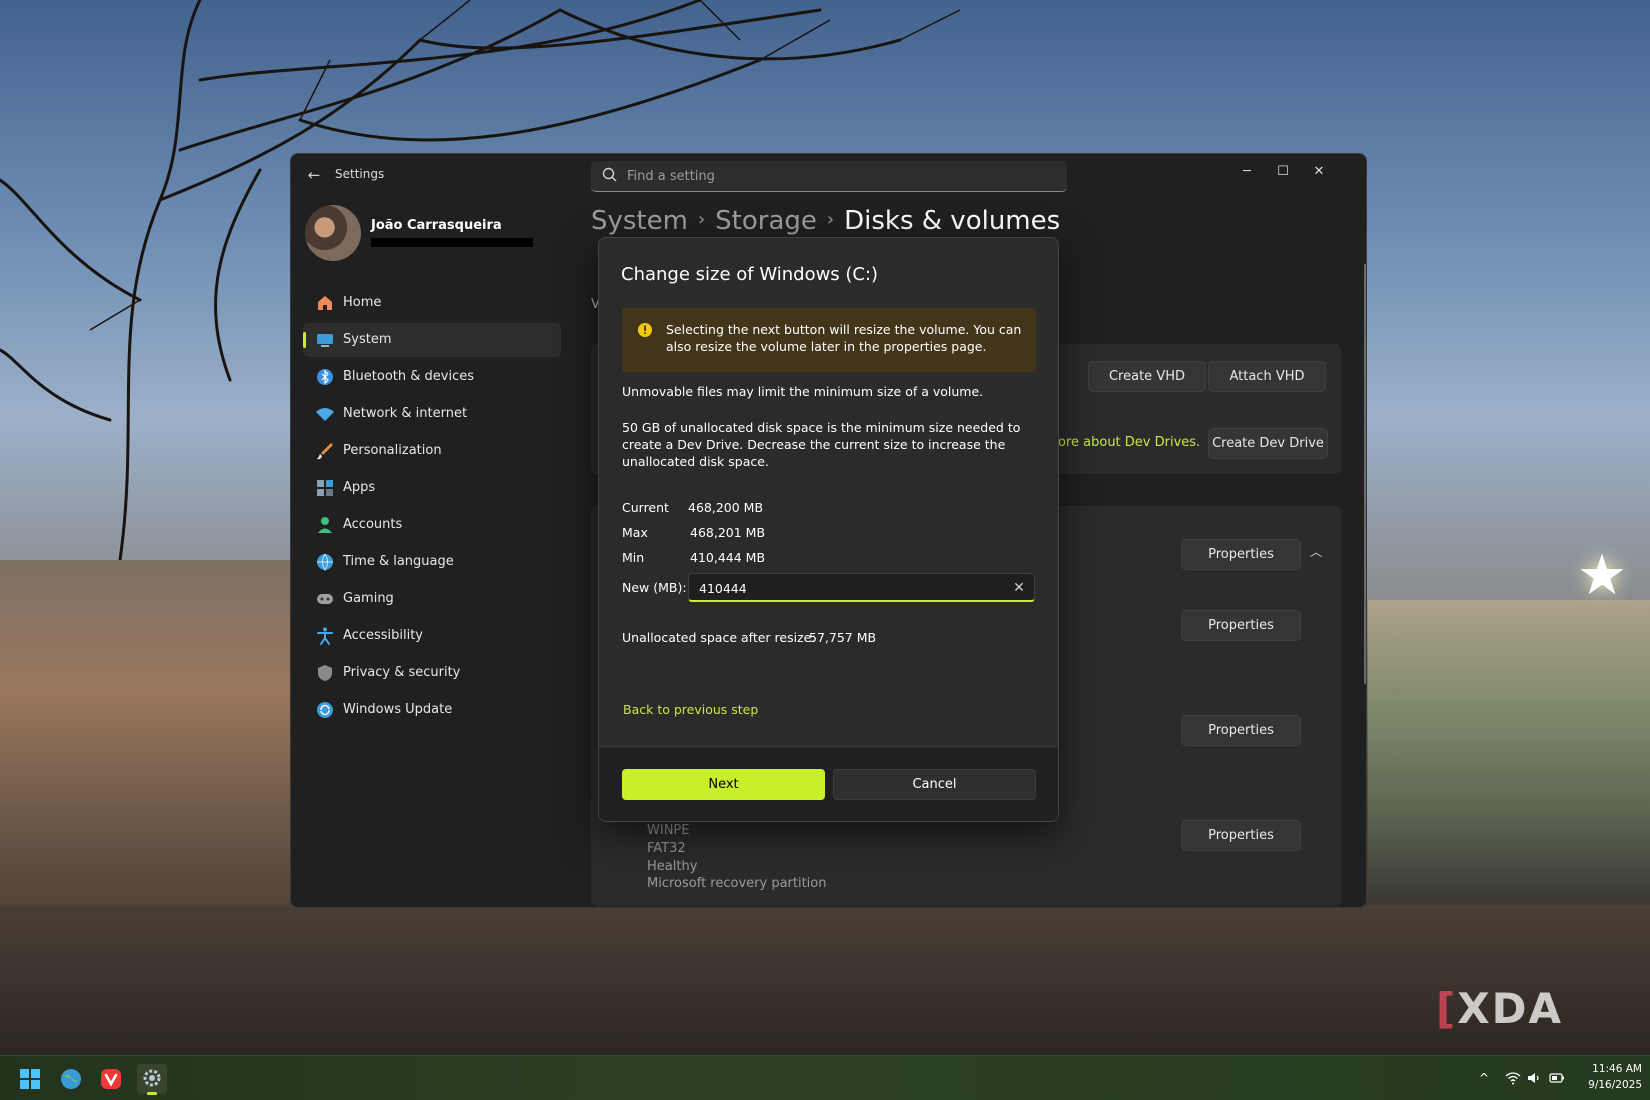 This screenshot has width=1650, height=1100. Describe the element at coordinates (325, 525) in the screenshot. I see `accounts-icon` at that location.